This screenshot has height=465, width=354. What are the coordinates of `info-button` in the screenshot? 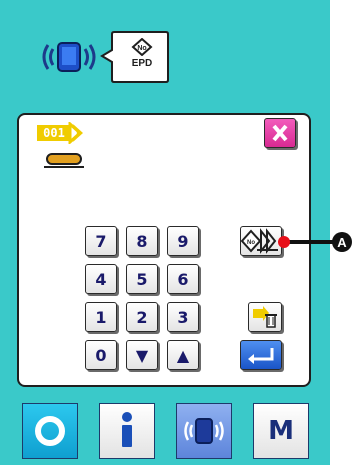 It's located at (127, 431).